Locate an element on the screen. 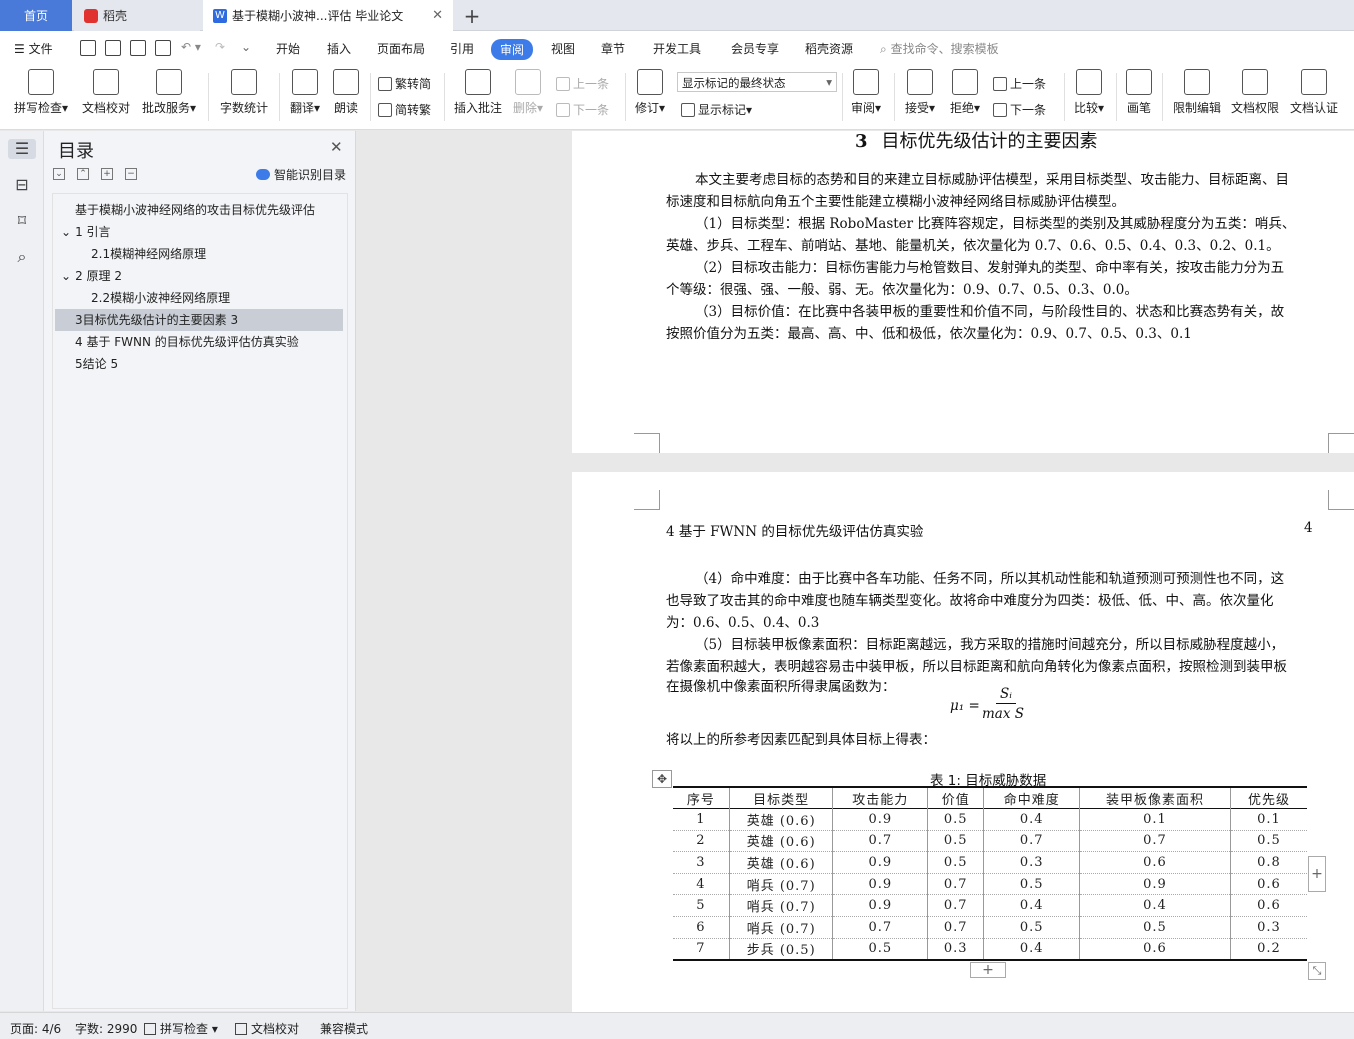 The height and width of the screenshot is (1039, 1354). restrict-editing-button: 限制编辑 is located at coordinates (1197, 92).